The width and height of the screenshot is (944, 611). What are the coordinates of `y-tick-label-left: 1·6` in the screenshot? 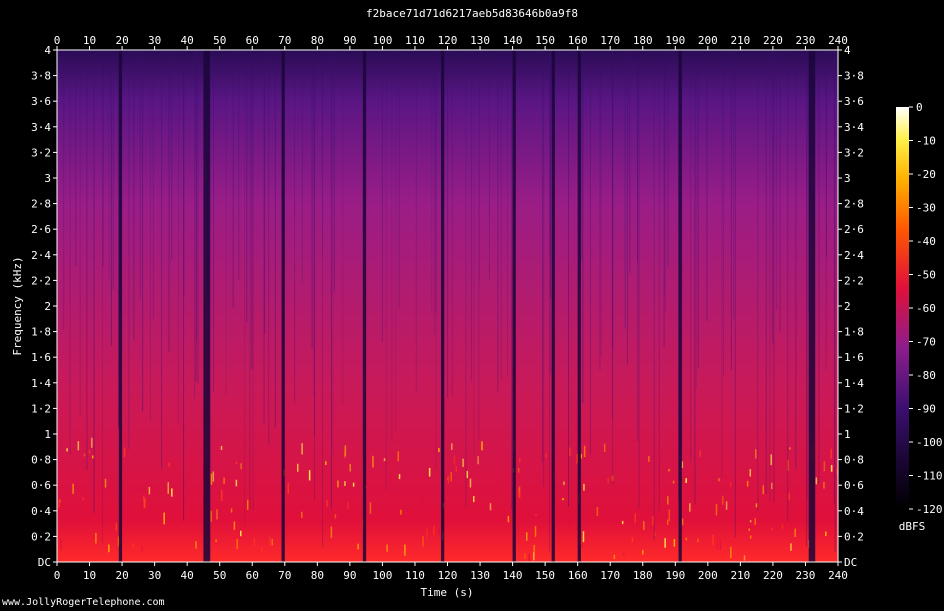 It's located at (41, 357).